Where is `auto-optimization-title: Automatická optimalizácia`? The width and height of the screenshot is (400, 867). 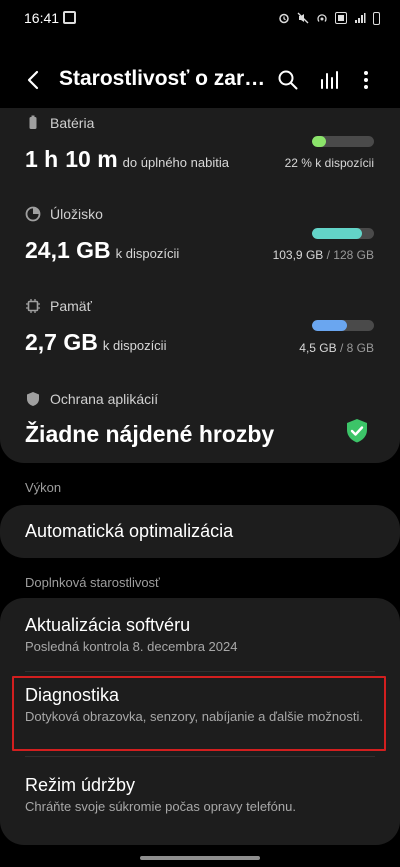
auto-optimization-title: Automatická optimalizácia is located at coordinates (129, 531).